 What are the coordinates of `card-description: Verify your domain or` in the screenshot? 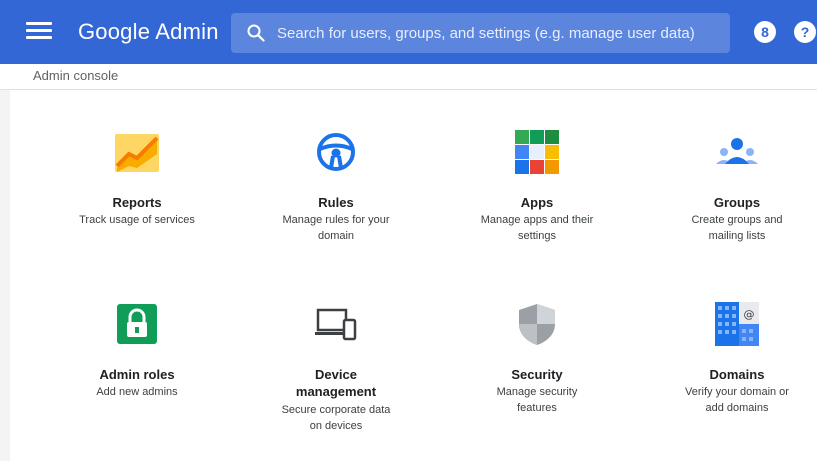 It's located at (737, 392).